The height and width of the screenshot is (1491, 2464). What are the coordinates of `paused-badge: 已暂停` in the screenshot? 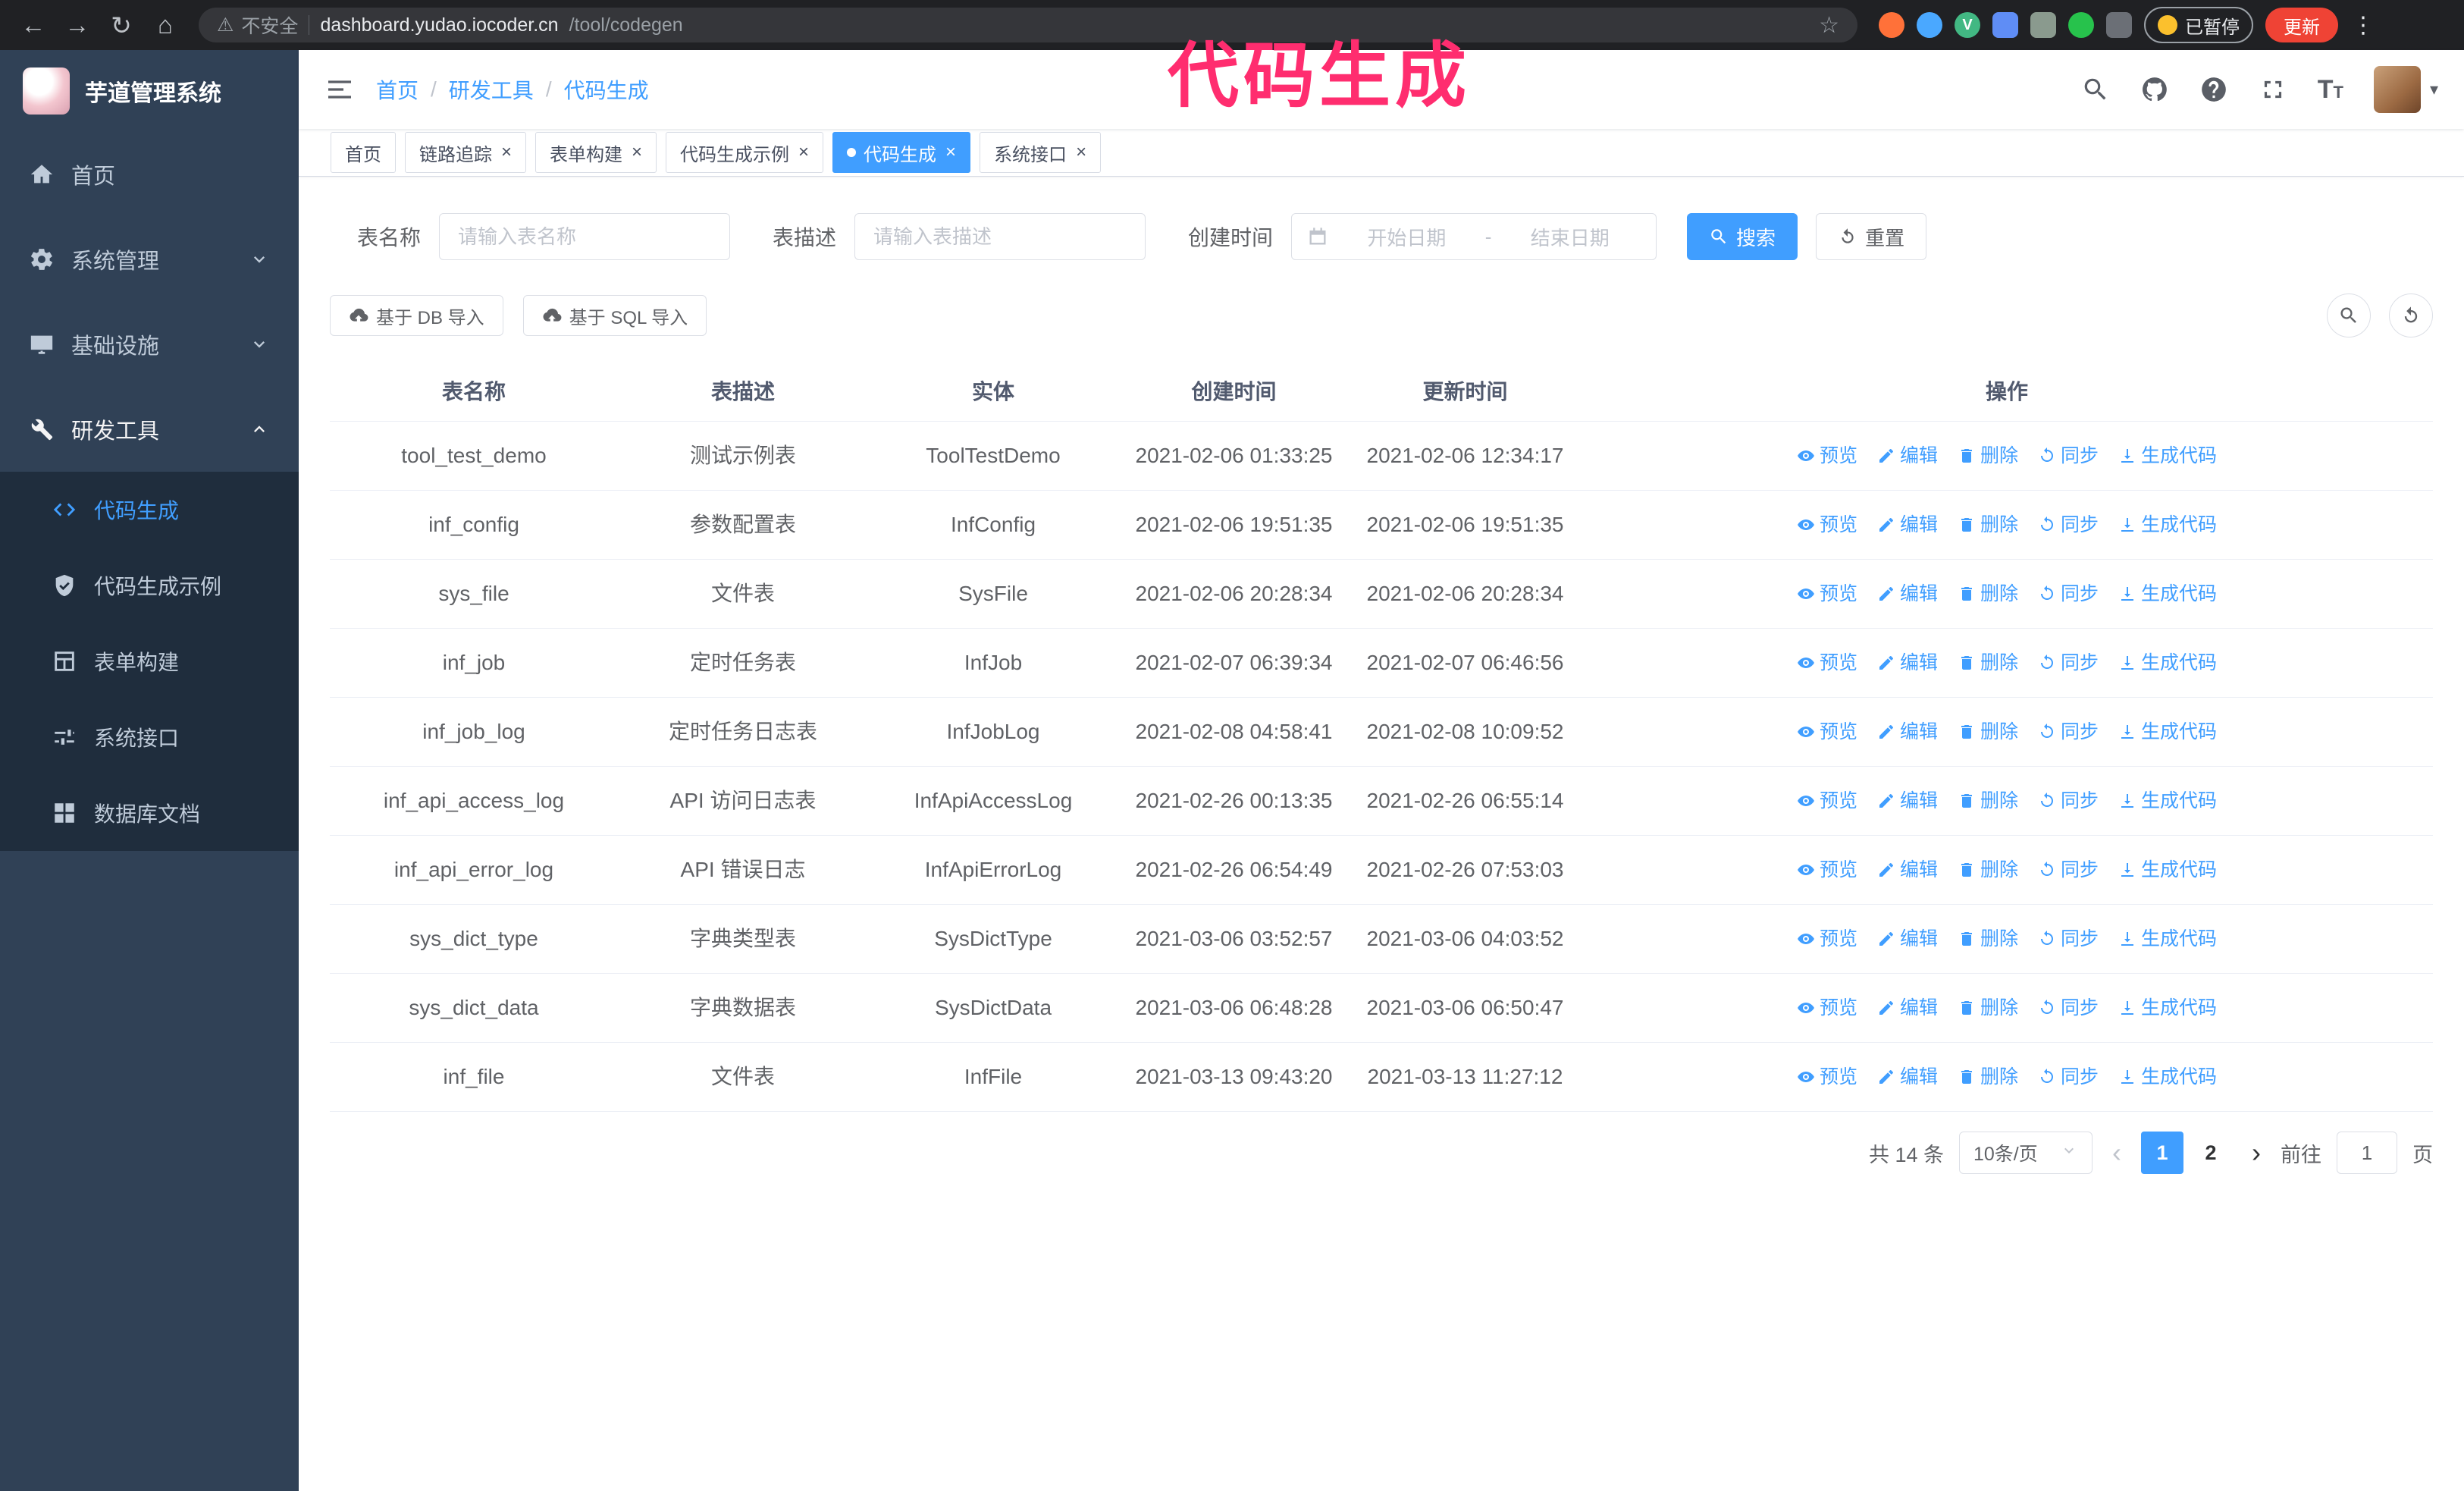 It's located at (2198, 25).